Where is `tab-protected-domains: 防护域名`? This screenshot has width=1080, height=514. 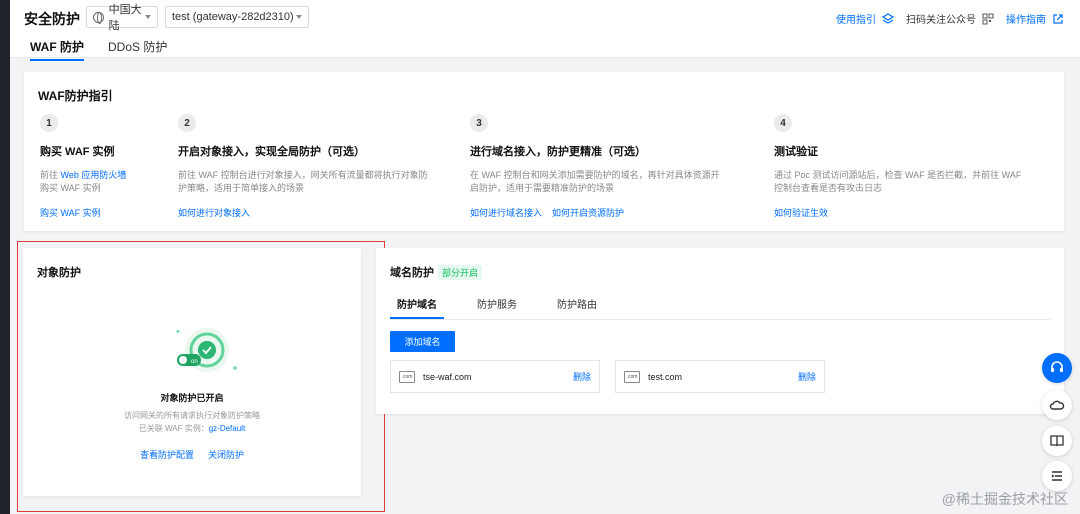
tab-protected-domains: 防护域名 is located at coordinates (417, 304).